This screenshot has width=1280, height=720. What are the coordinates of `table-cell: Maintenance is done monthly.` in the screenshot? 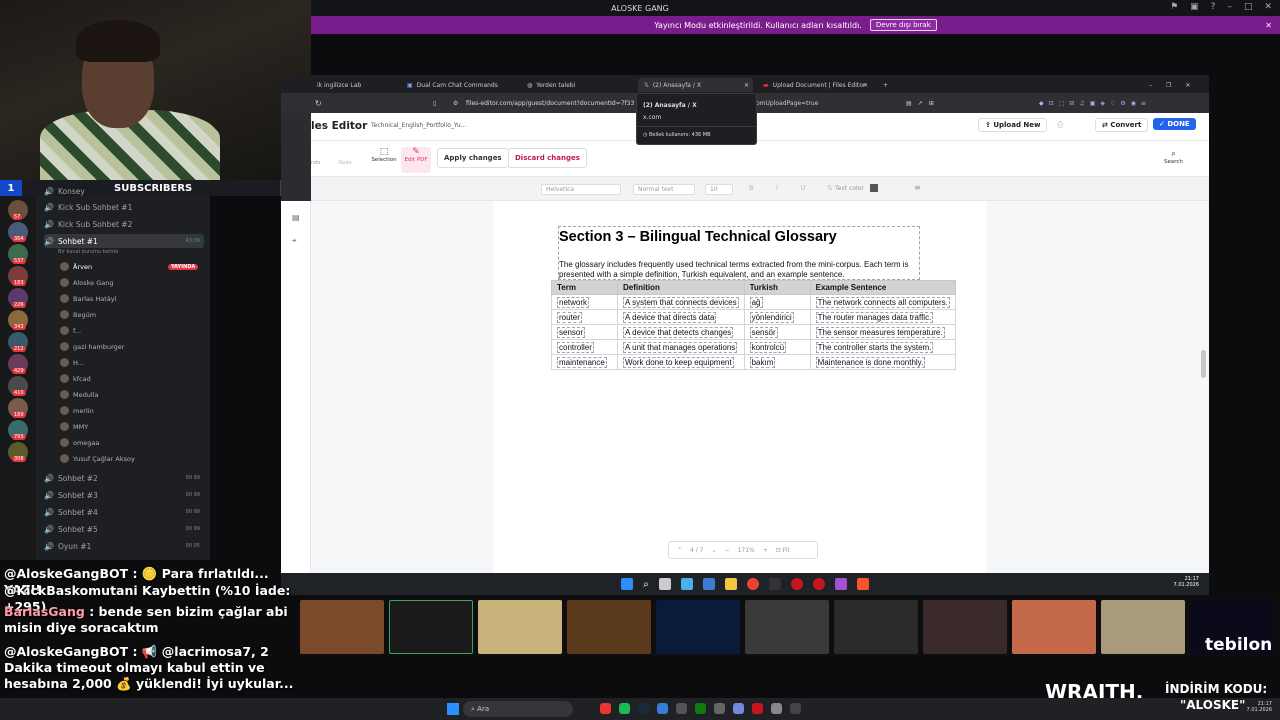 It's located at (882, 362).